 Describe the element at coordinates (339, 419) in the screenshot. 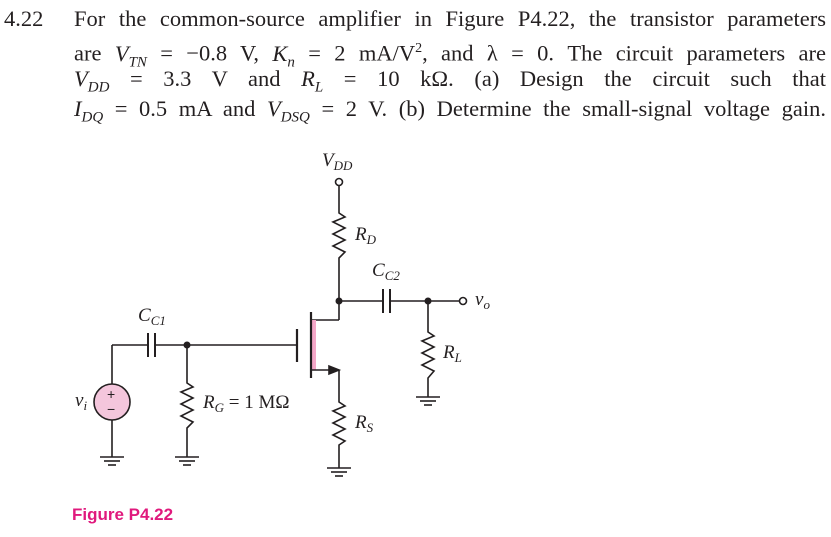

I see `resistor-rs` at that location.